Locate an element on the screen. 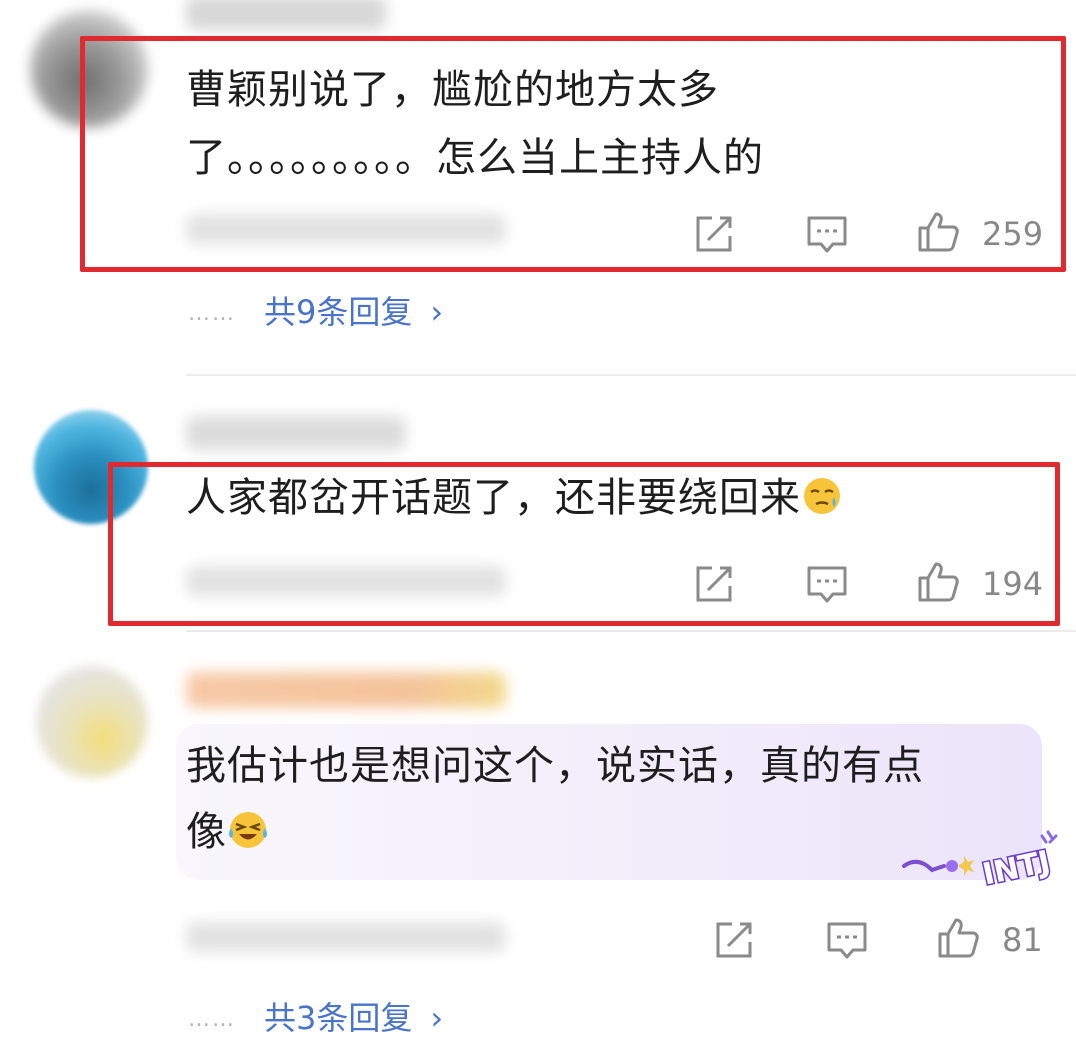  view-replies-link: …… 共3条回复 › is located at coordinates (315, 1019).